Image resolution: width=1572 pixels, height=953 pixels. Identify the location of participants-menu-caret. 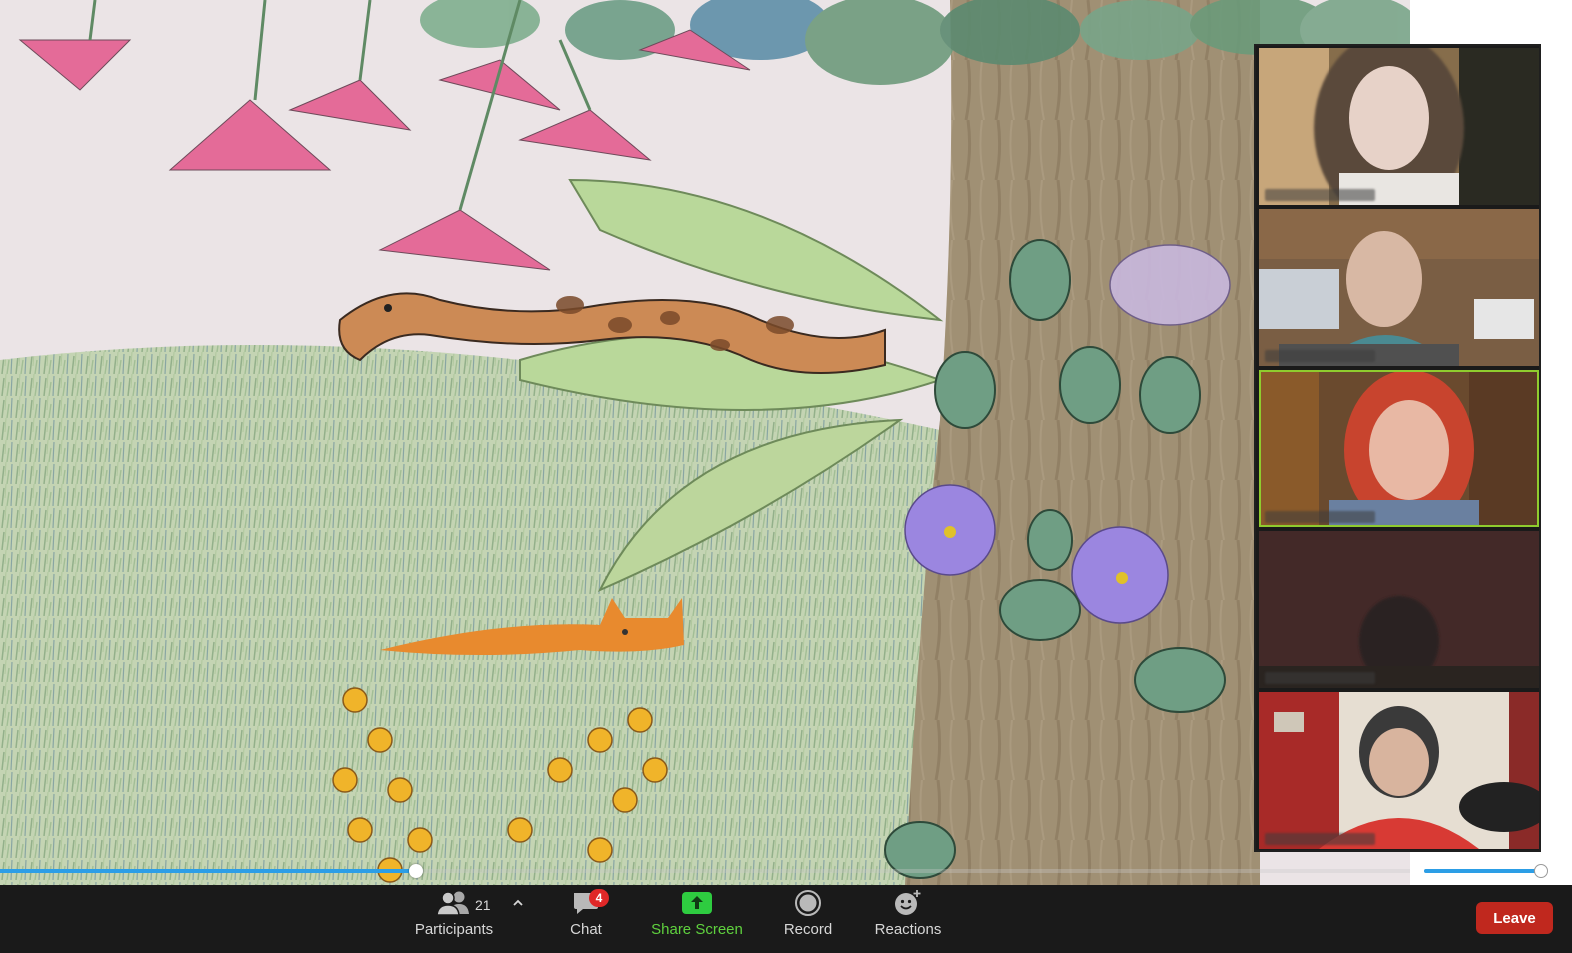
(518, 904).